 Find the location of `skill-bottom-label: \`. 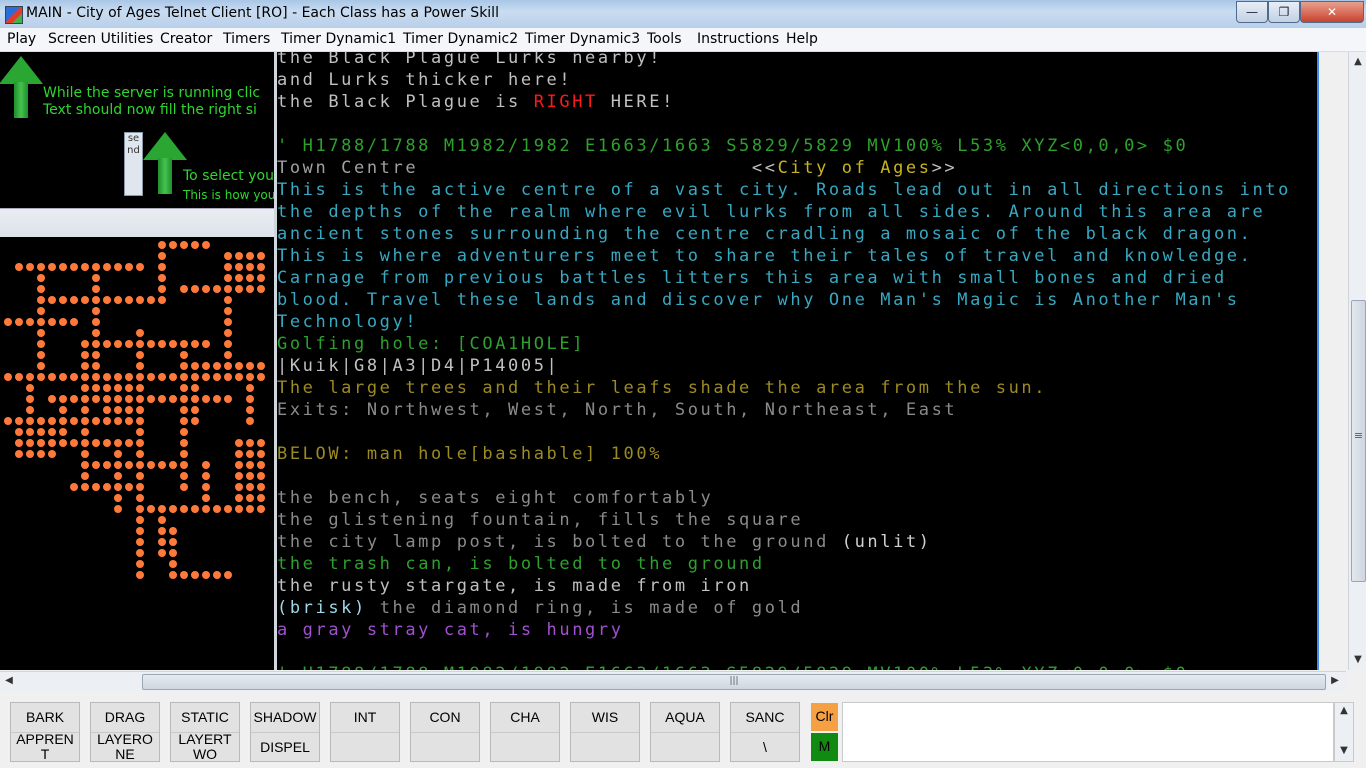

skill-bottom-label: \ is located at coordinates (765, 746).